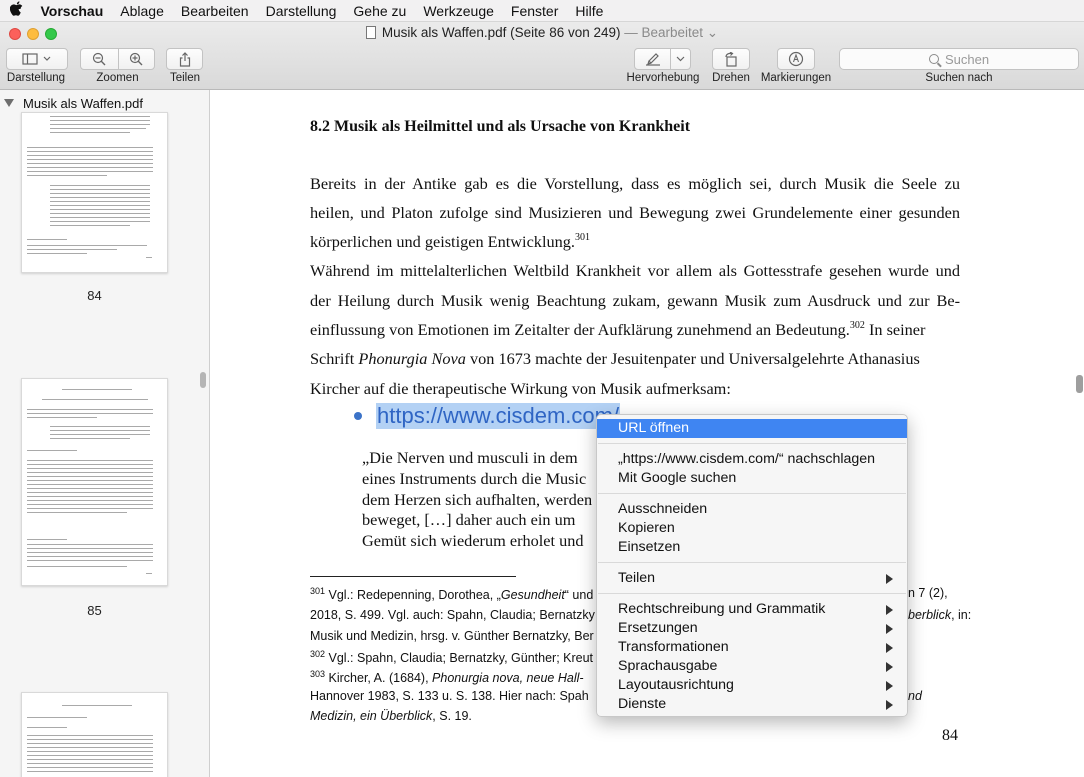 The width and height of the screenshot is (1084, 777). I want to click on menu-item-paste: Einsetzen, so click(752, 547).